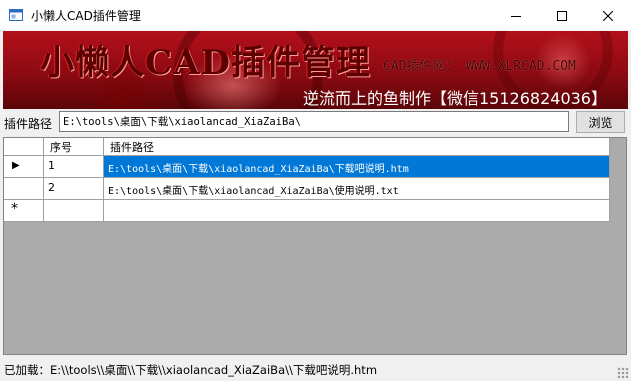 Image resolution: width=631 pixels, height=381 pixels. Describe the element at coordinates (479, 66) in the screenshot. I see `banner-site-url: CAD插件网： WWW.XLRCAD.COM` at that location.